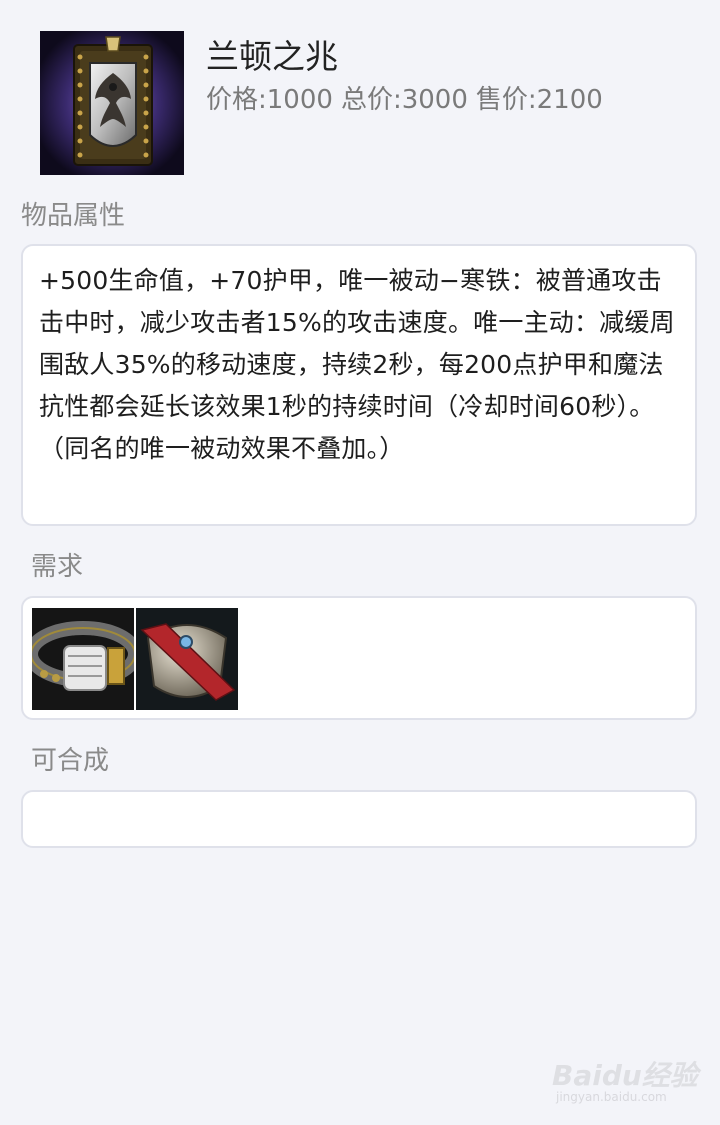 The width and height of the screenshot is (720, 1125). I want to click on item-header: 兰顿之兆 价格:1000 总价:3000 售价:2100, so click(370, 103).